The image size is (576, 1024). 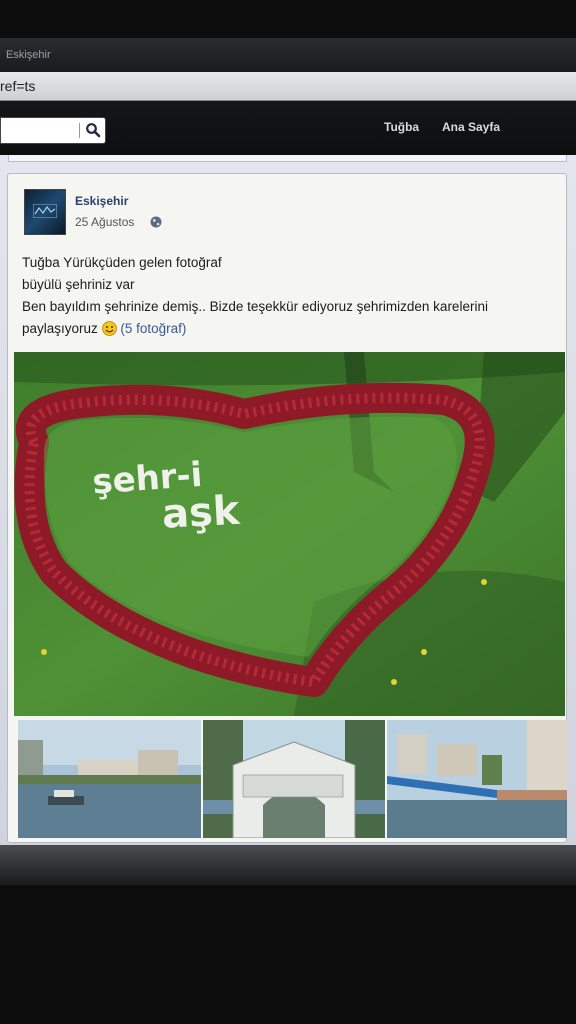 What do you see at coordinates (401, 127) in the screenshot?
I see `nav-user-link: Tuğba` at bounding box center [401, 127].